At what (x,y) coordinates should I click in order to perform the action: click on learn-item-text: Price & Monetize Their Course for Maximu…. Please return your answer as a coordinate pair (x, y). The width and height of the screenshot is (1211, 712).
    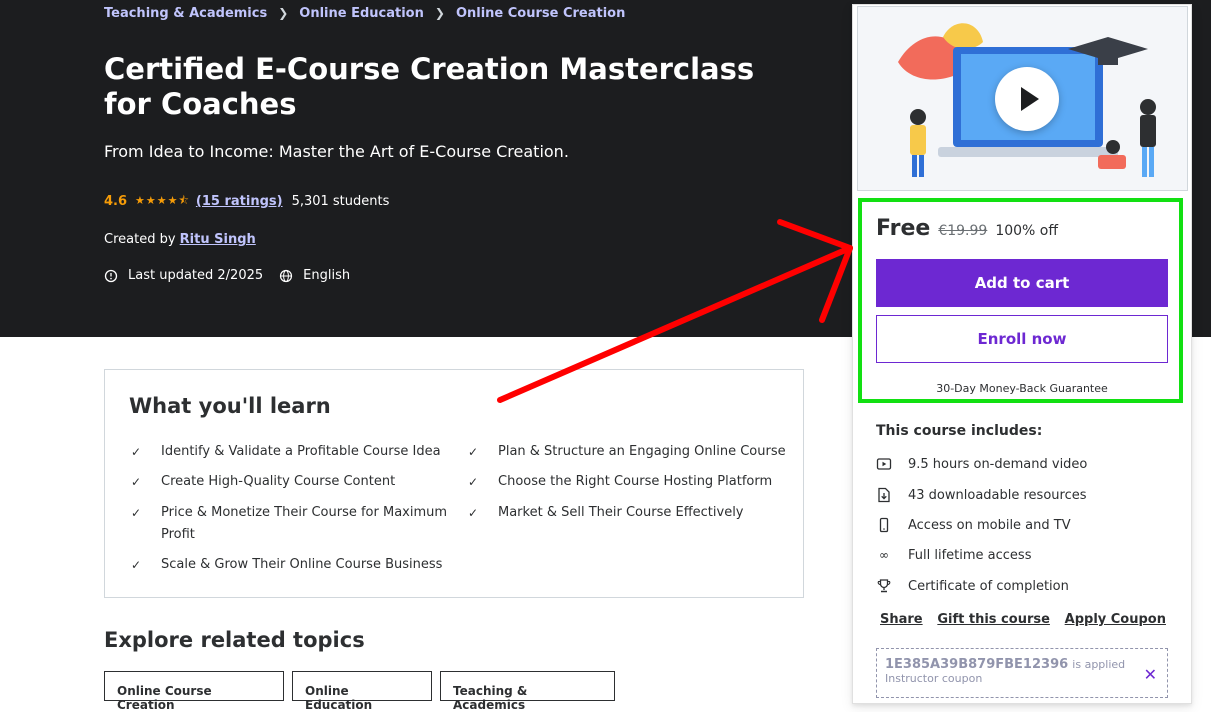
    Looking at the image, I should click on (304, 523).